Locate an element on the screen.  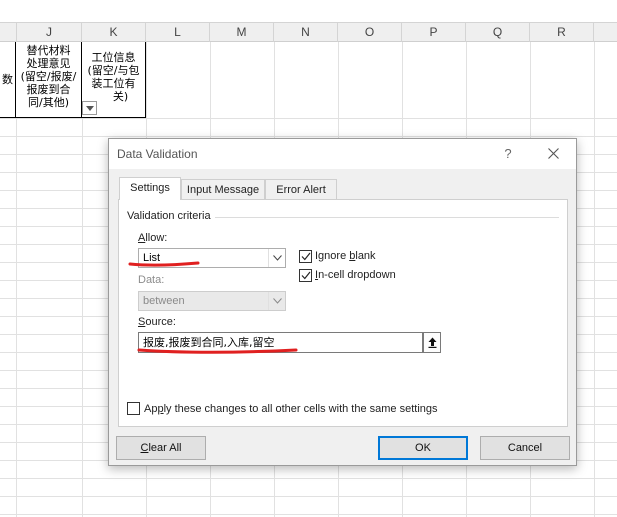
data-dropdown-arrow is located at coordinates (276, 301).